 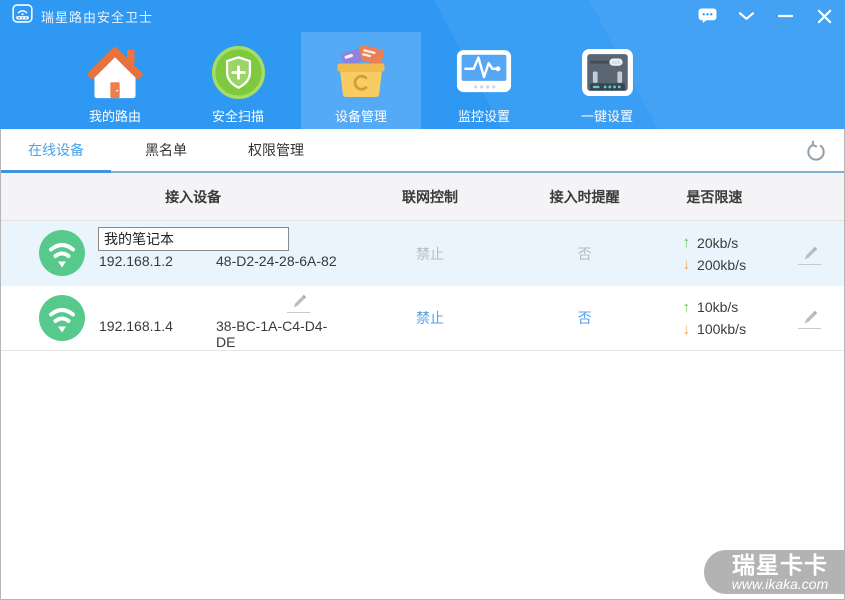 I want to click on nav-item-security-scan: 安全扫描, so click(x=238, y=80).